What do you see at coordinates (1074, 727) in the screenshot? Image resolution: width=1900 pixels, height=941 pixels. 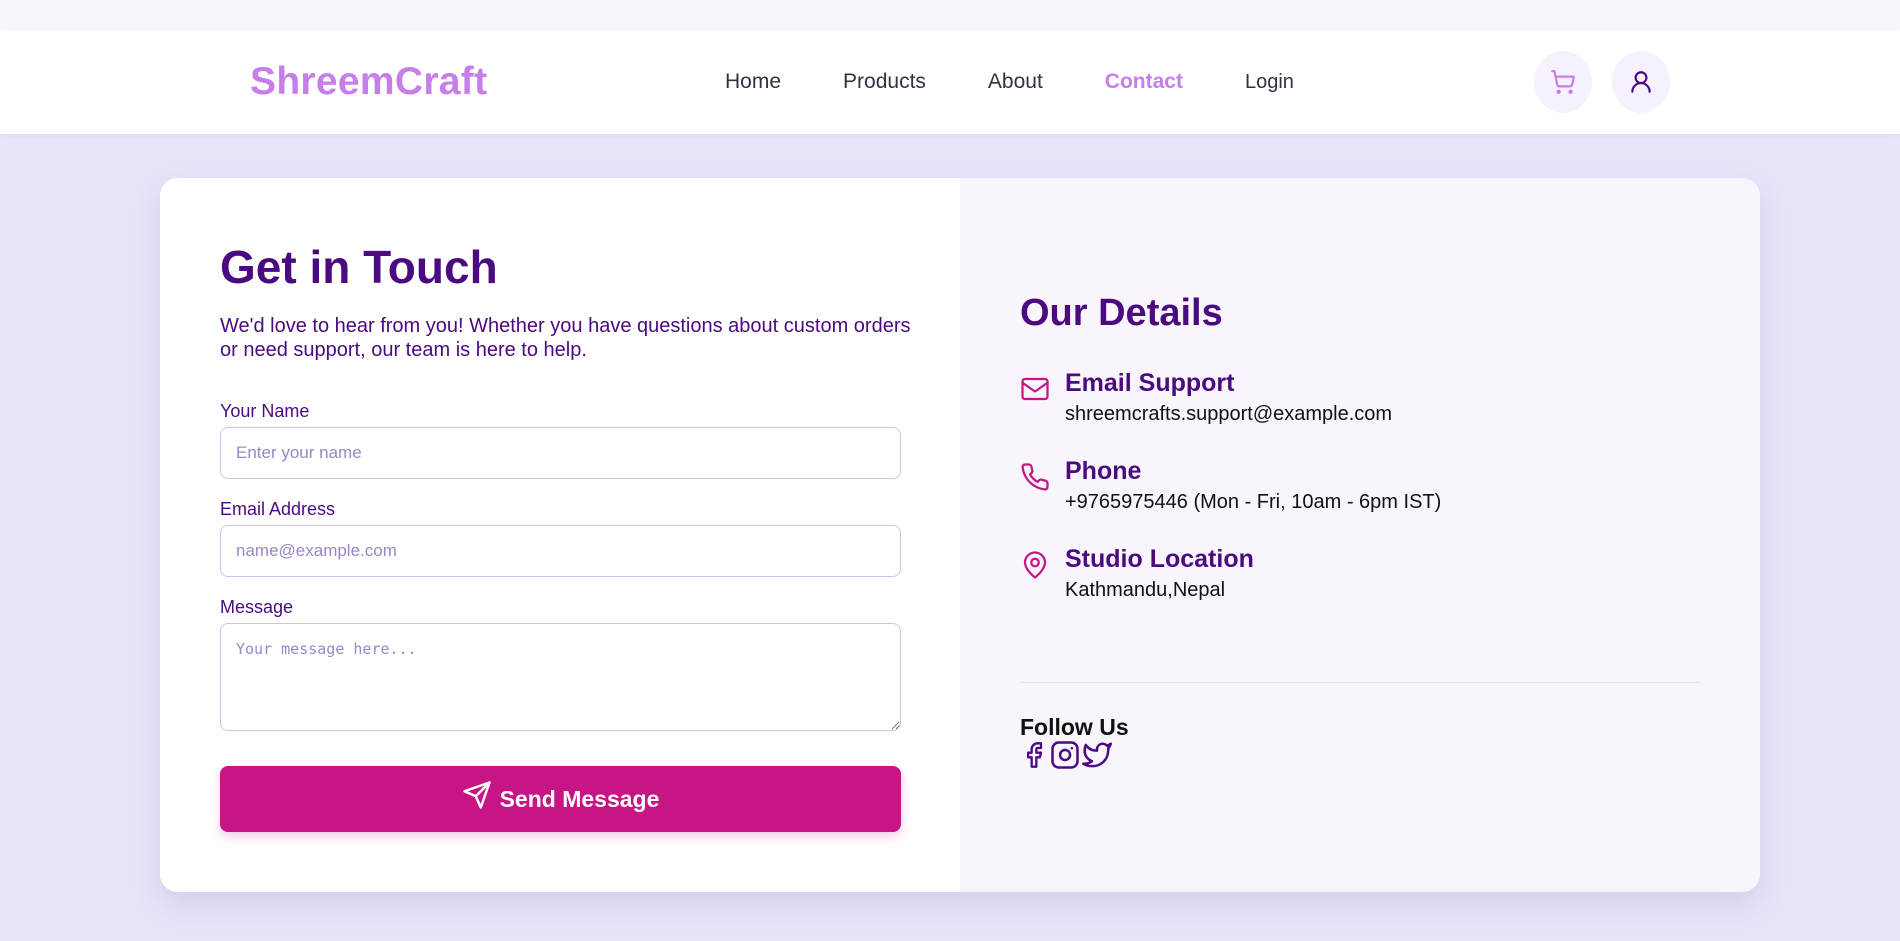 I see `follow-us-label: Follow Us` at bounding box center [1074, 727].